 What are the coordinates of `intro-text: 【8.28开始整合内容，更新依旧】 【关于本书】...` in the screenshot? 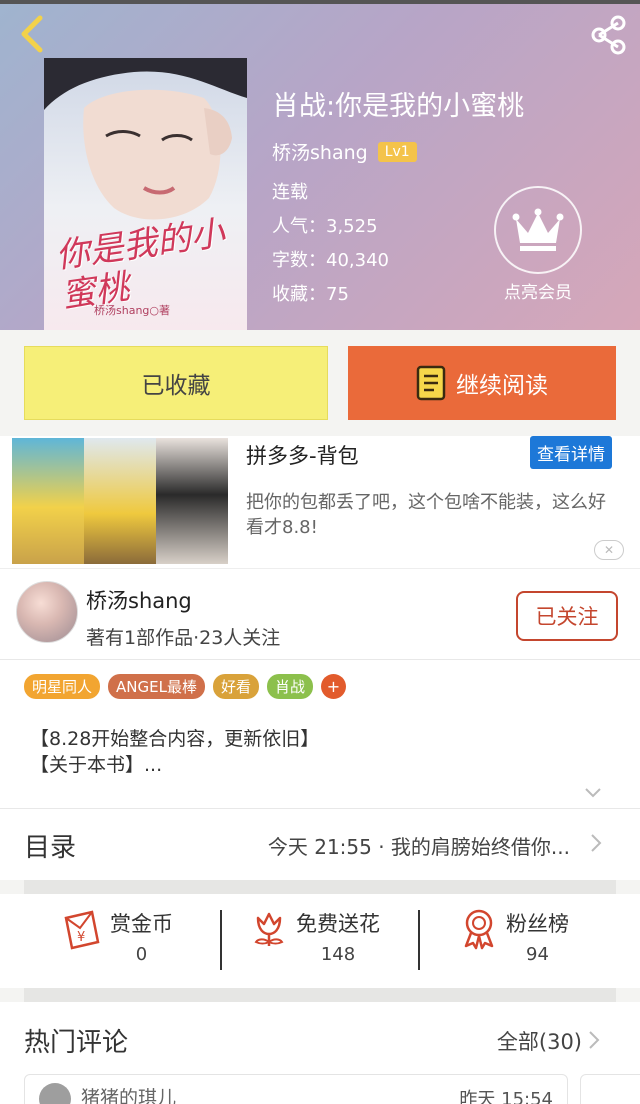 It's located at (174, 752).